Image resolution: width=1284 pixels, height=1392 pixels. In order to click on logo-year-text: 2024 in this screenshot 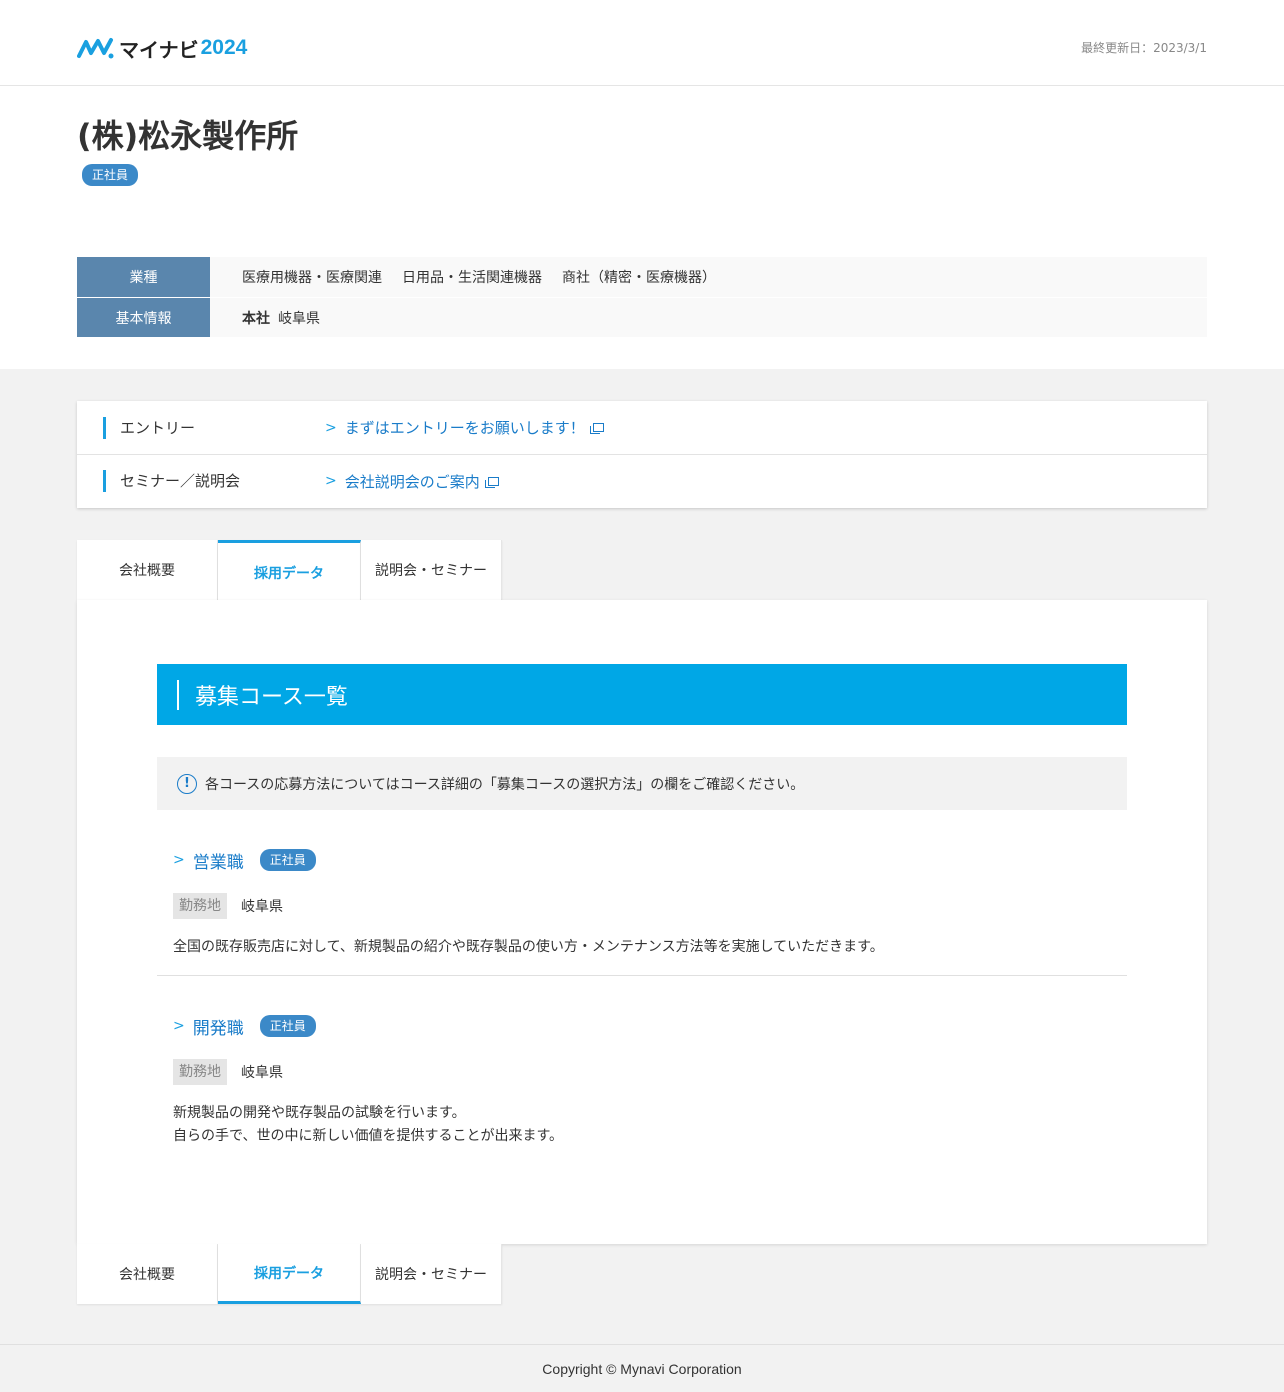, I will do `click(224, 47)`.